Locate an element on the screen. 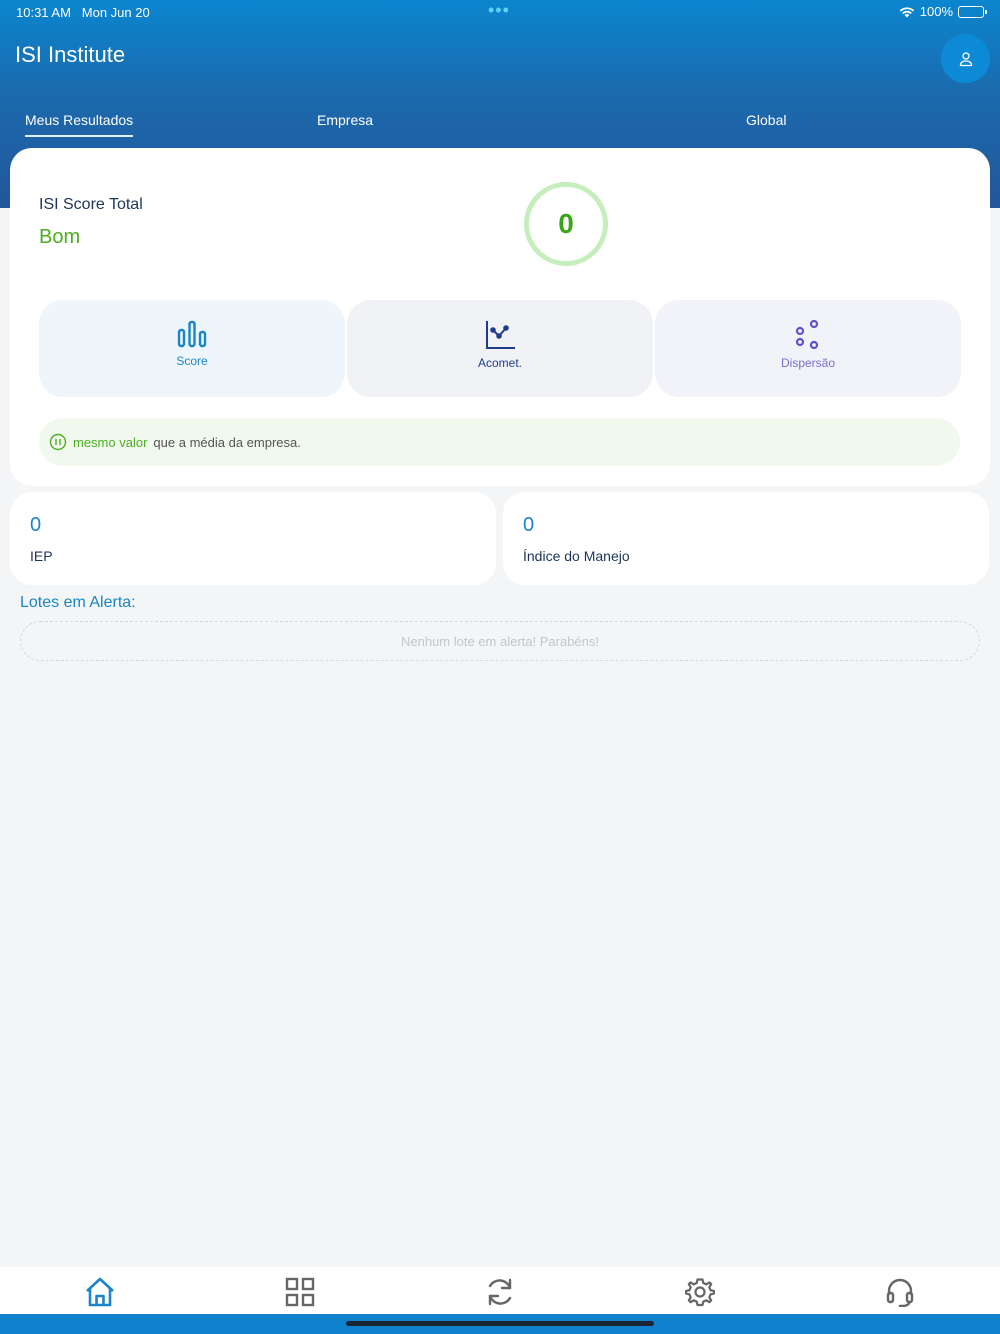 This screenshot has height=1334, width=1000. scatter-icon is located at coordinates (807, 335).